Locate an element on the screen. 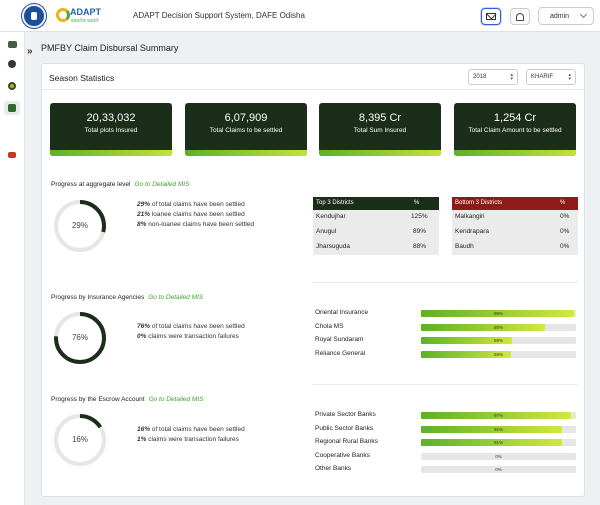 This screenshot has height=505, width=600. sidebar-item-report is located at coordinates (12, 44).